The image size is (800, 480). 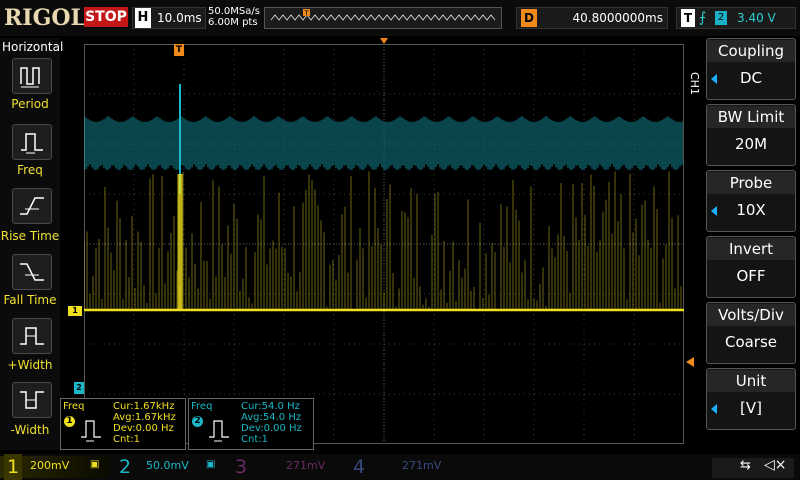 I want to click on positive-width-button, so click(x=32, y=336).